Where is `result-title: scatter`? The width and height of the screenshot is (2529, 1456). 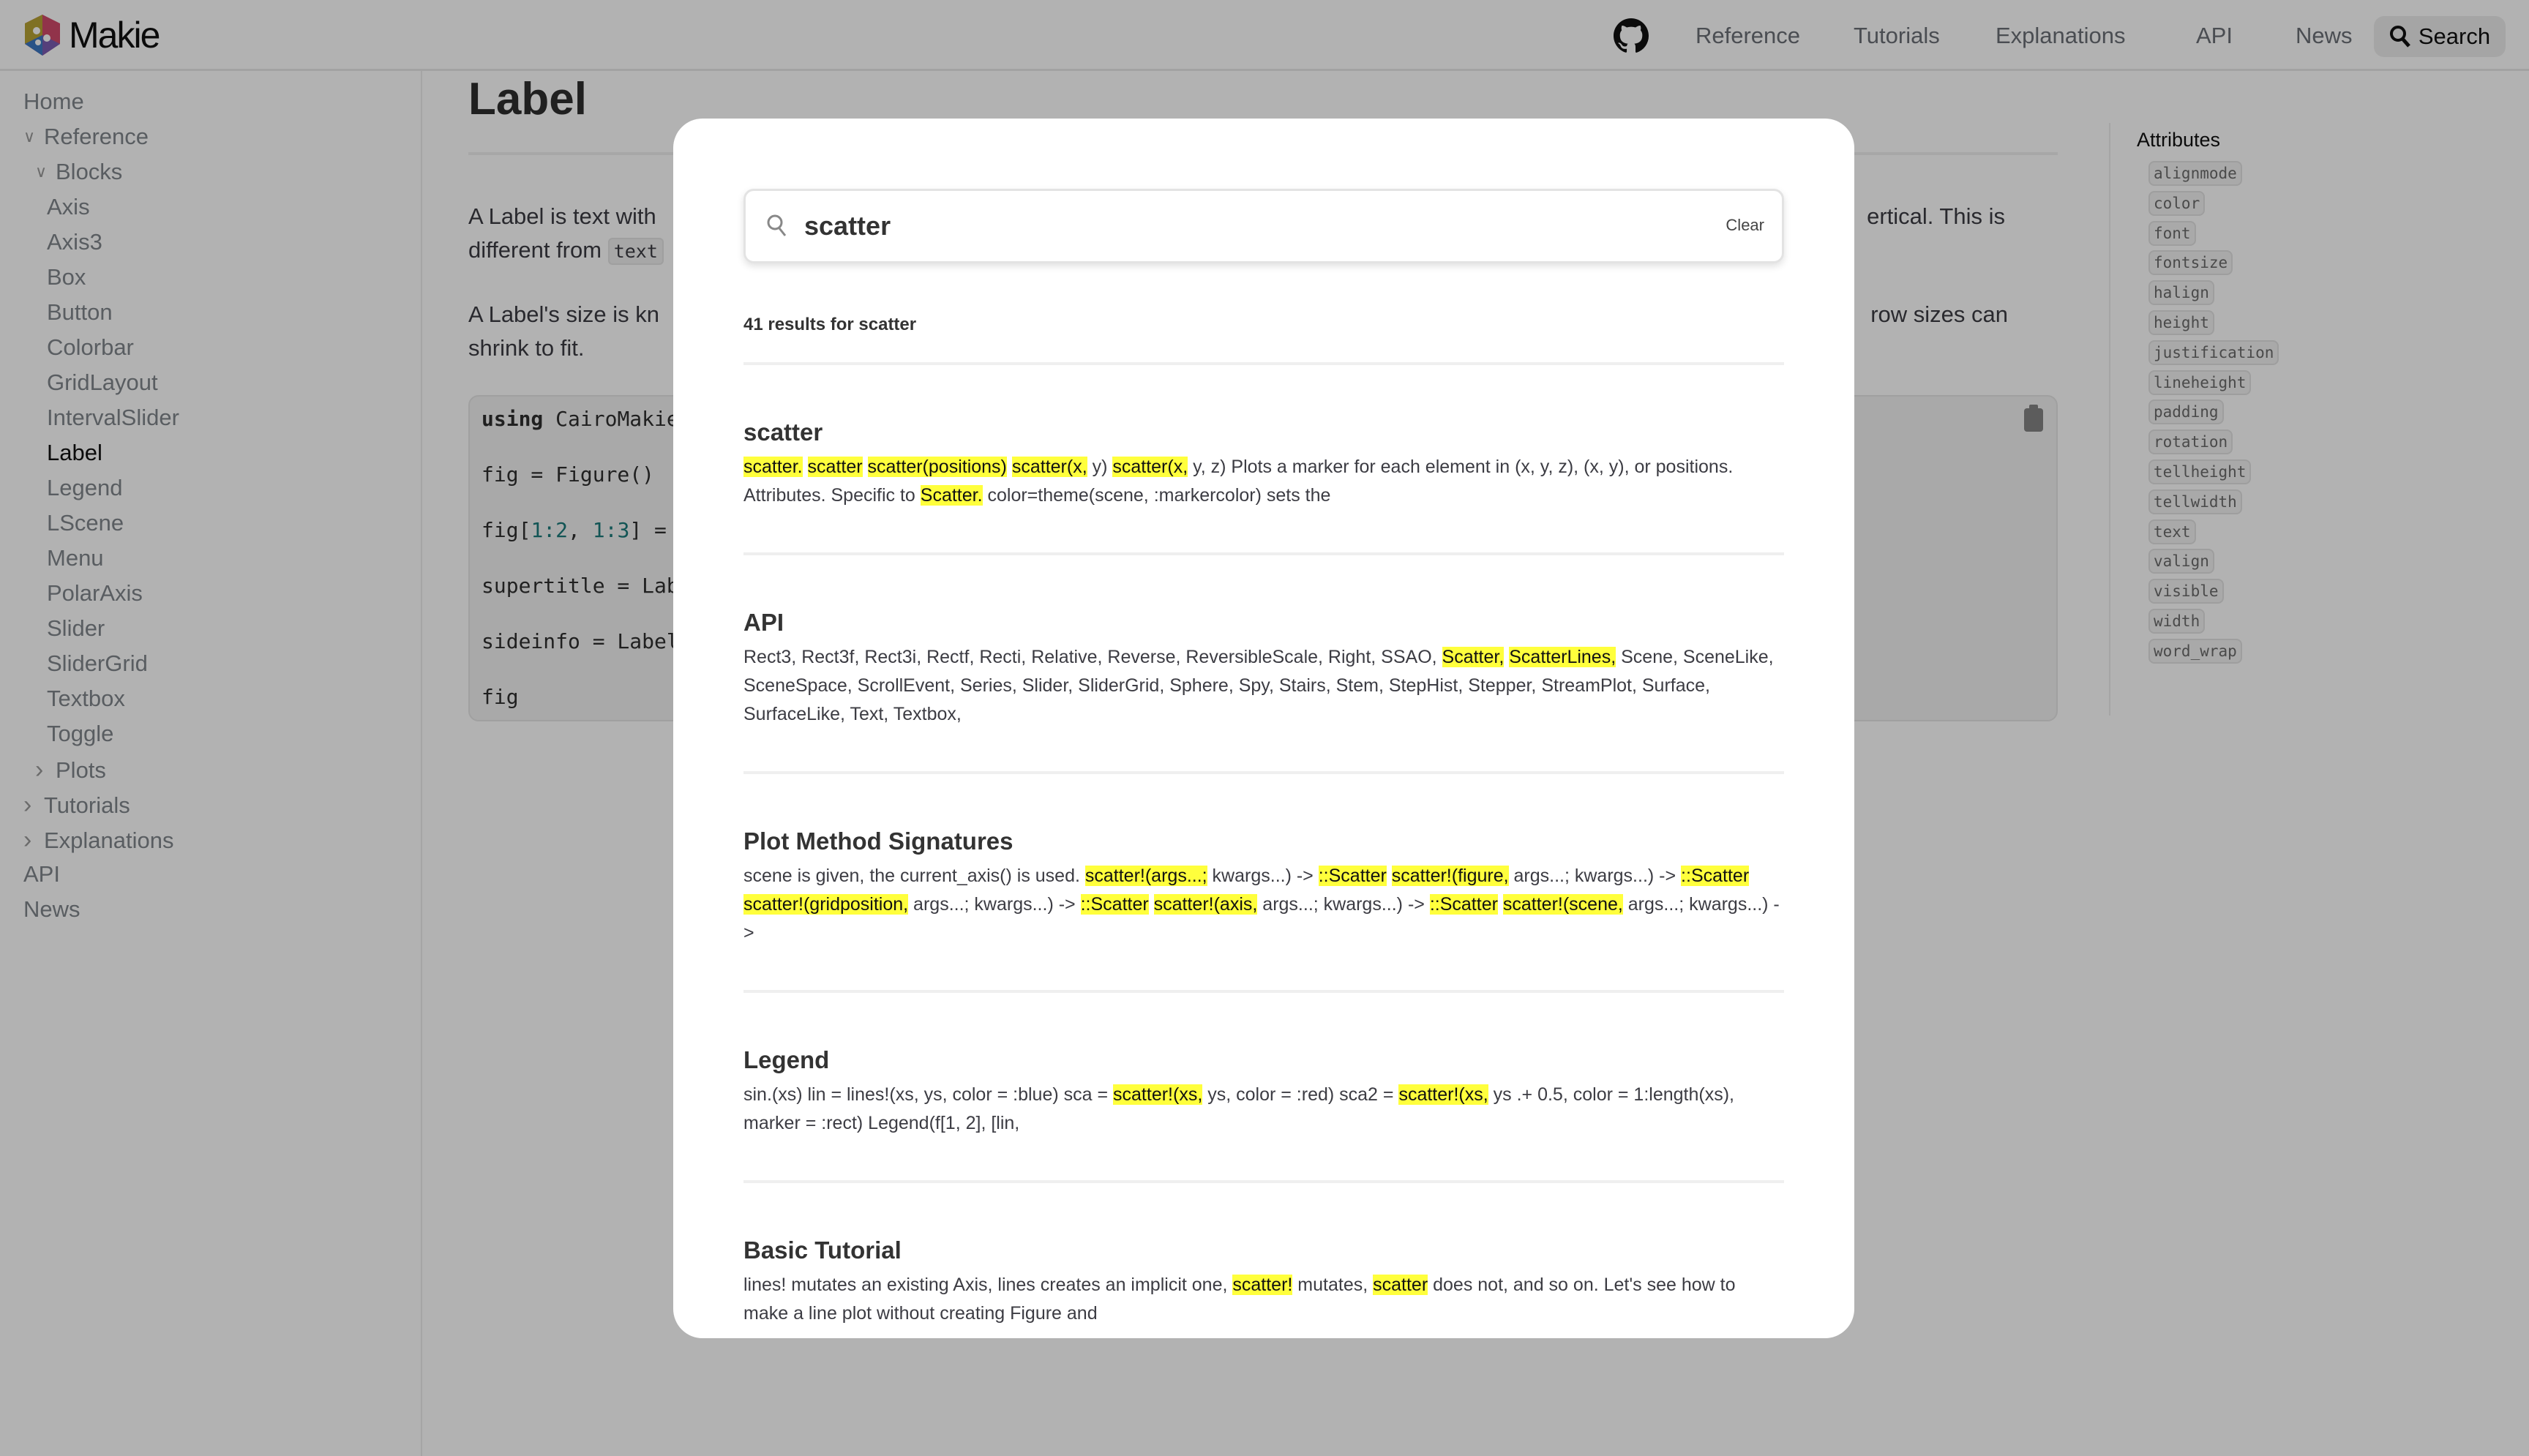
result-title: scatter is located at coordinates (783, 433).